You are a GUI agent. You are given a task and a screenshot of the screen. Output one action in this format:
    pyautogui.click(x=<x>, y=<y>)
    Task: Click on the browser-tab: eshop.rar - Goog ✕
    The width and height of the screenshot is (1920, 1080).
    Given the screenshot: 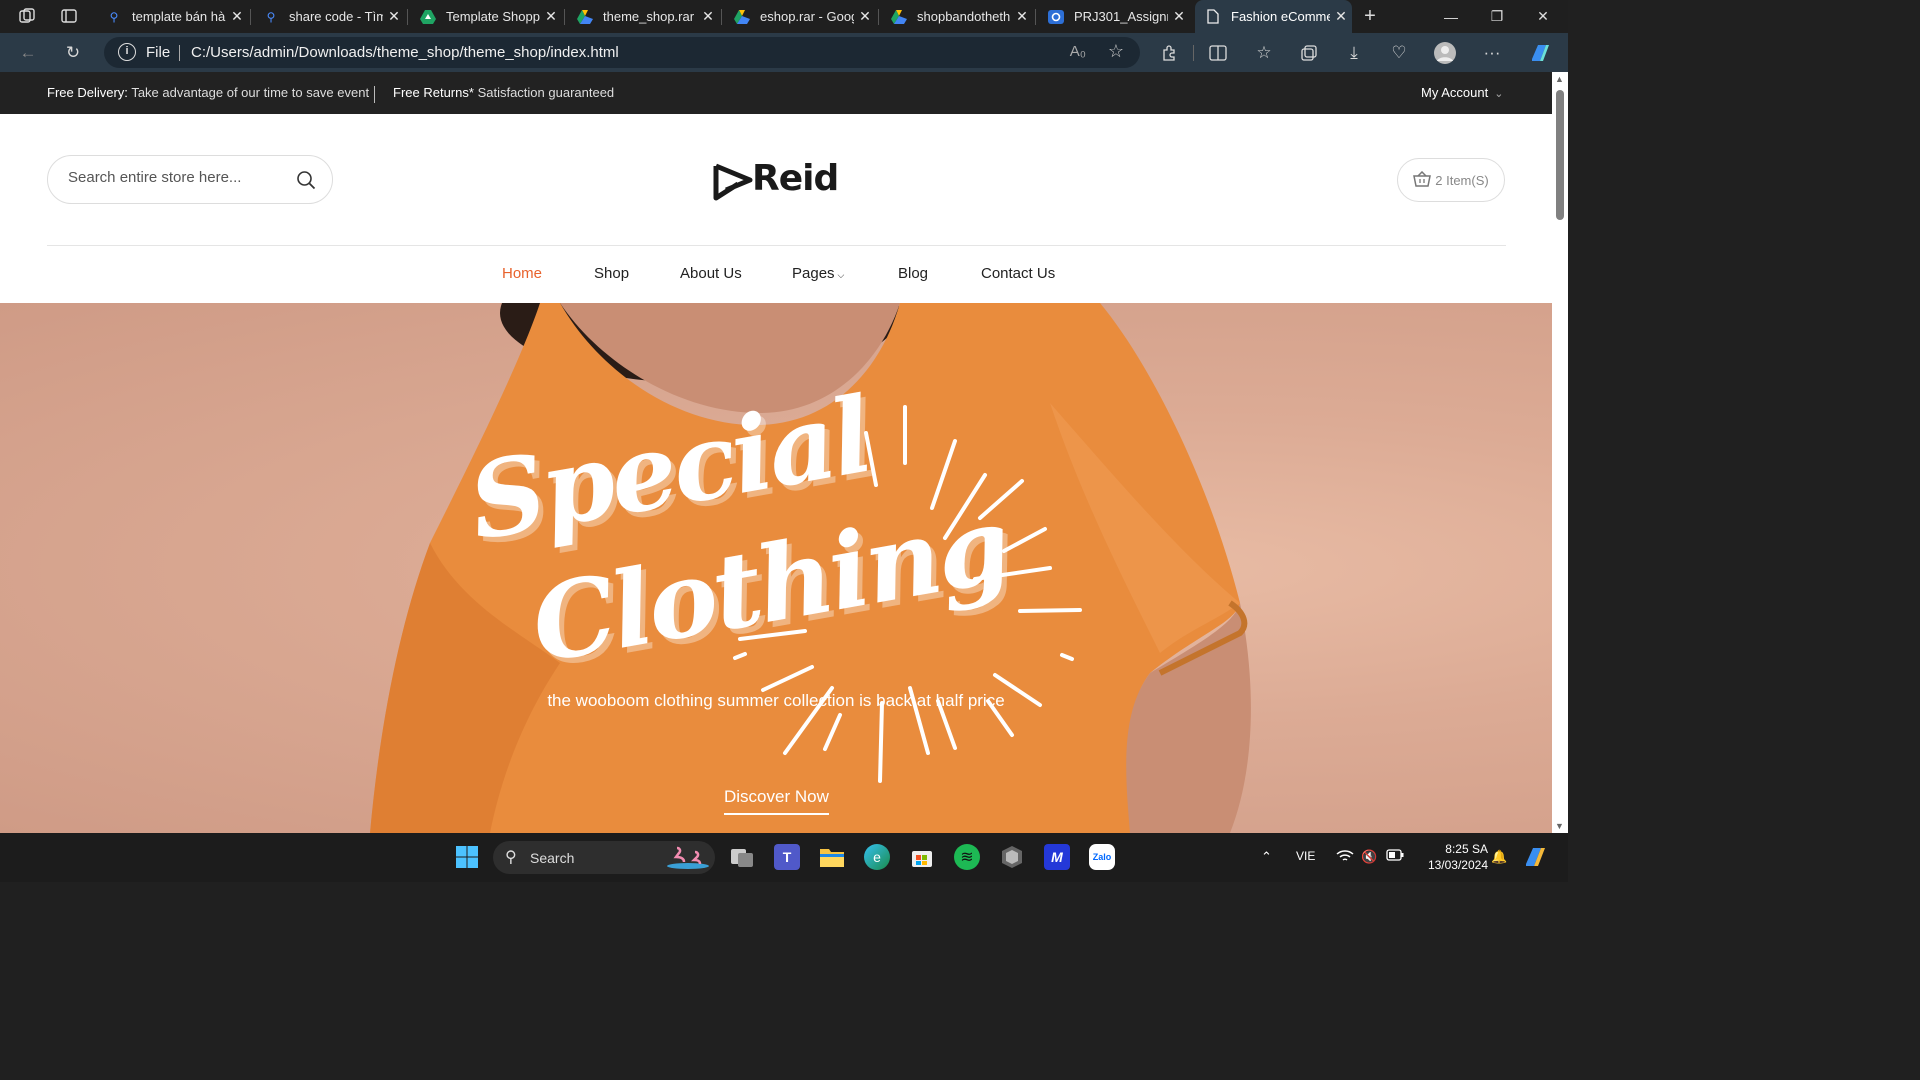 What is the action you would take?
    pyautogui.click(x=800, y=16)
    